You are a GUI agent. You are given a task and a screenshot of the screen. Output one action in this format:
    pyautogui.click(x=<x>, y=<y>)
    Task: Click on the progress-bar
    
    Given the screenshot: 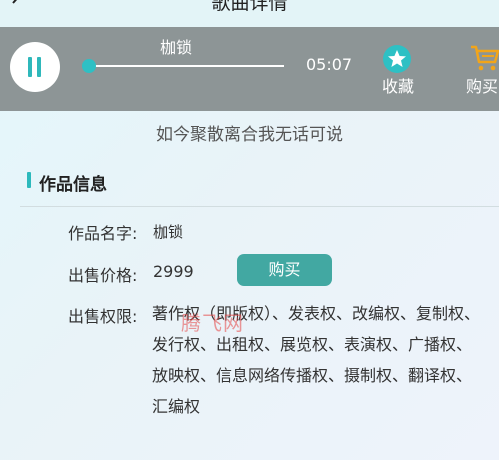 What is the action you would take?
    pyautogui.click(x=187, y=66)
    